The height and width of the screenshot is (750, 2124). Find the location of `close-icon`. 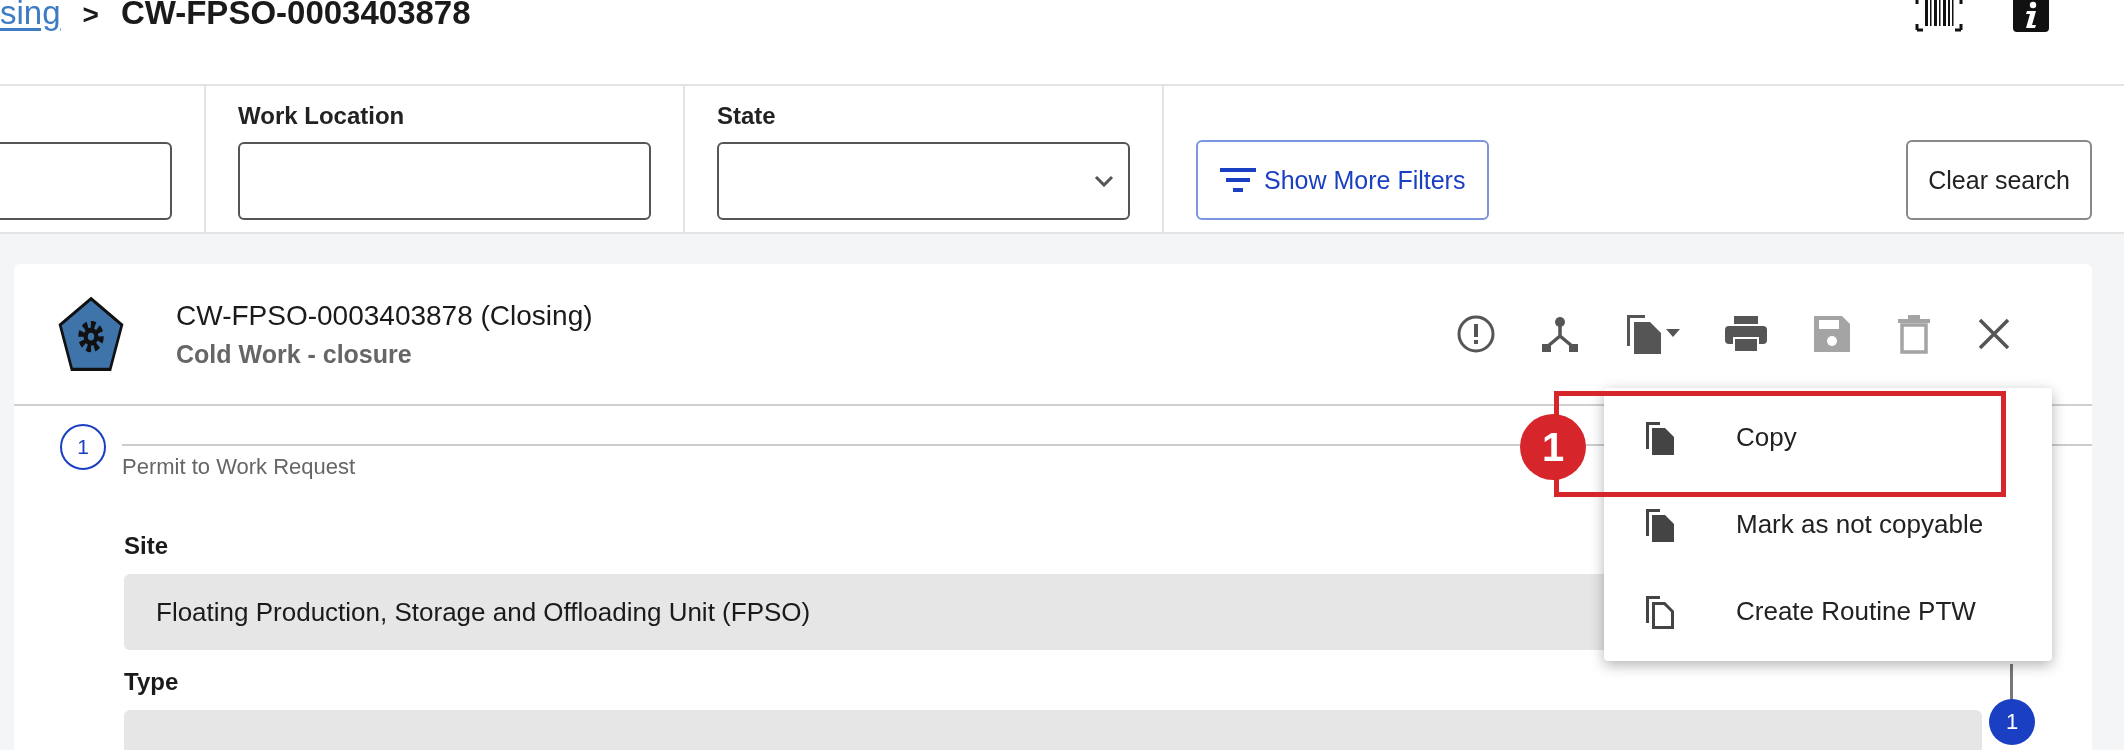

close-icon is located at coordinates (1994, 334).